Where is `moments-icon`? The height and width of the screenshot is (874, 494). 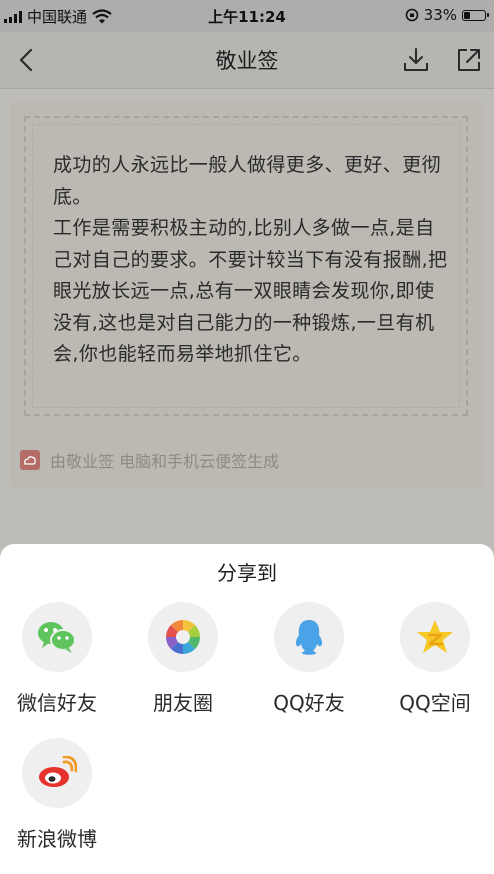
moments-icon is located at coordinates (183, 637).